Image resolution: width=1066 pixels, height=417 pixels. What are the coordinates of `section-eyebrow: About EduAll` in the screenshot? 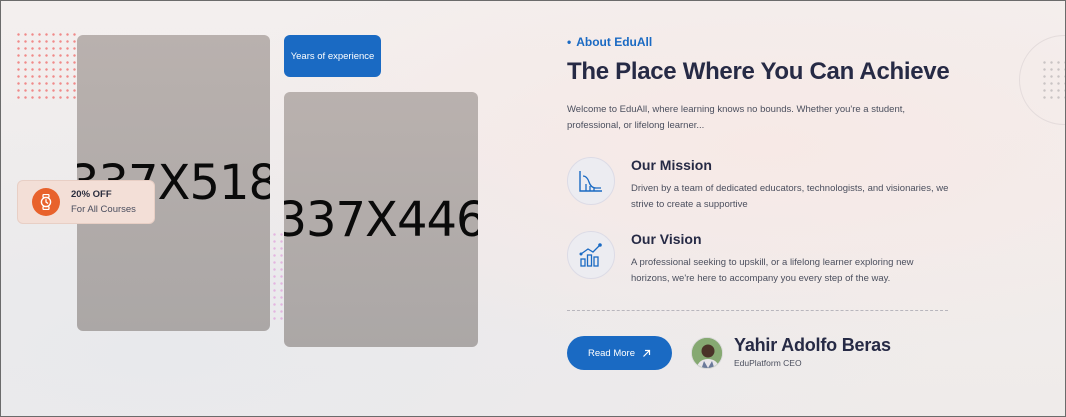 It's located at (609, 42).